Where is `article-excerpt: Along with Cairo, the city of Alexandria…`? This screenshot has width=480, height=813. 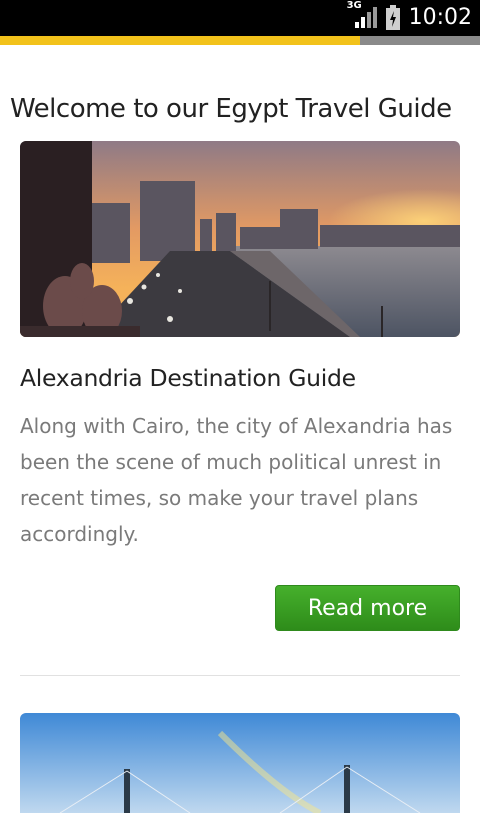 article-excerpt: Along with Cairo, the city of Alexandria… is located at coordinates (236, 480).